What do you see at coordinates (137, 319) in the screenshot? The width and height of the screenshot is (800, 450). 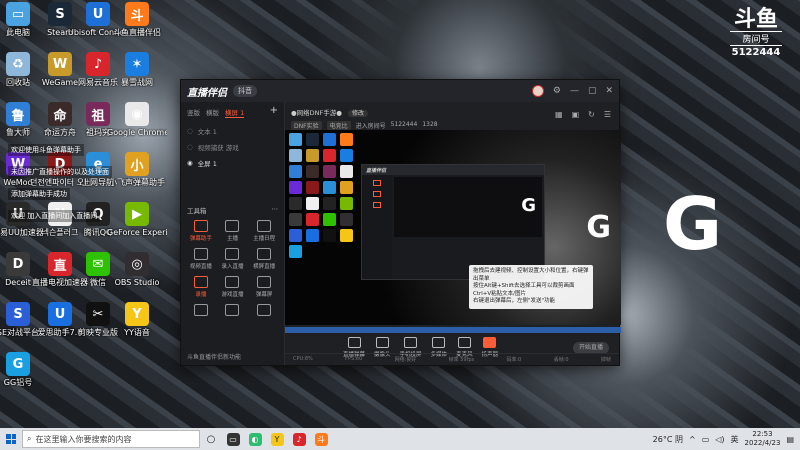 I see `desktop-icon: Y YY语音` at bounding box center [137, 319].